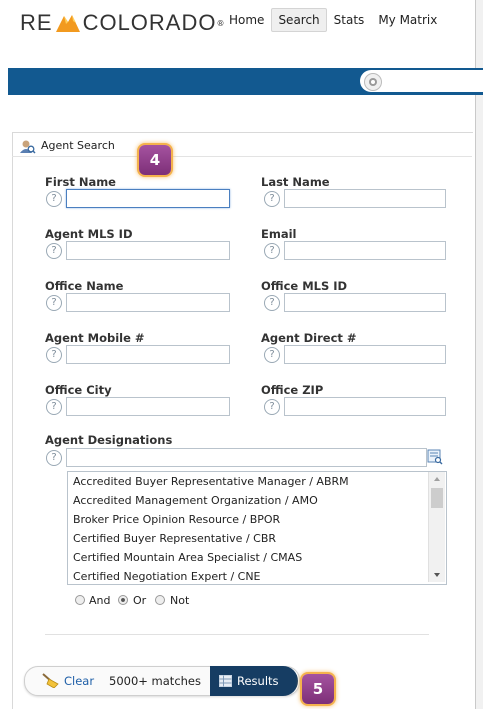  Describe the element at coordinates (365, 302) in the screenshot. I see `office-mls-id-field` at that location.